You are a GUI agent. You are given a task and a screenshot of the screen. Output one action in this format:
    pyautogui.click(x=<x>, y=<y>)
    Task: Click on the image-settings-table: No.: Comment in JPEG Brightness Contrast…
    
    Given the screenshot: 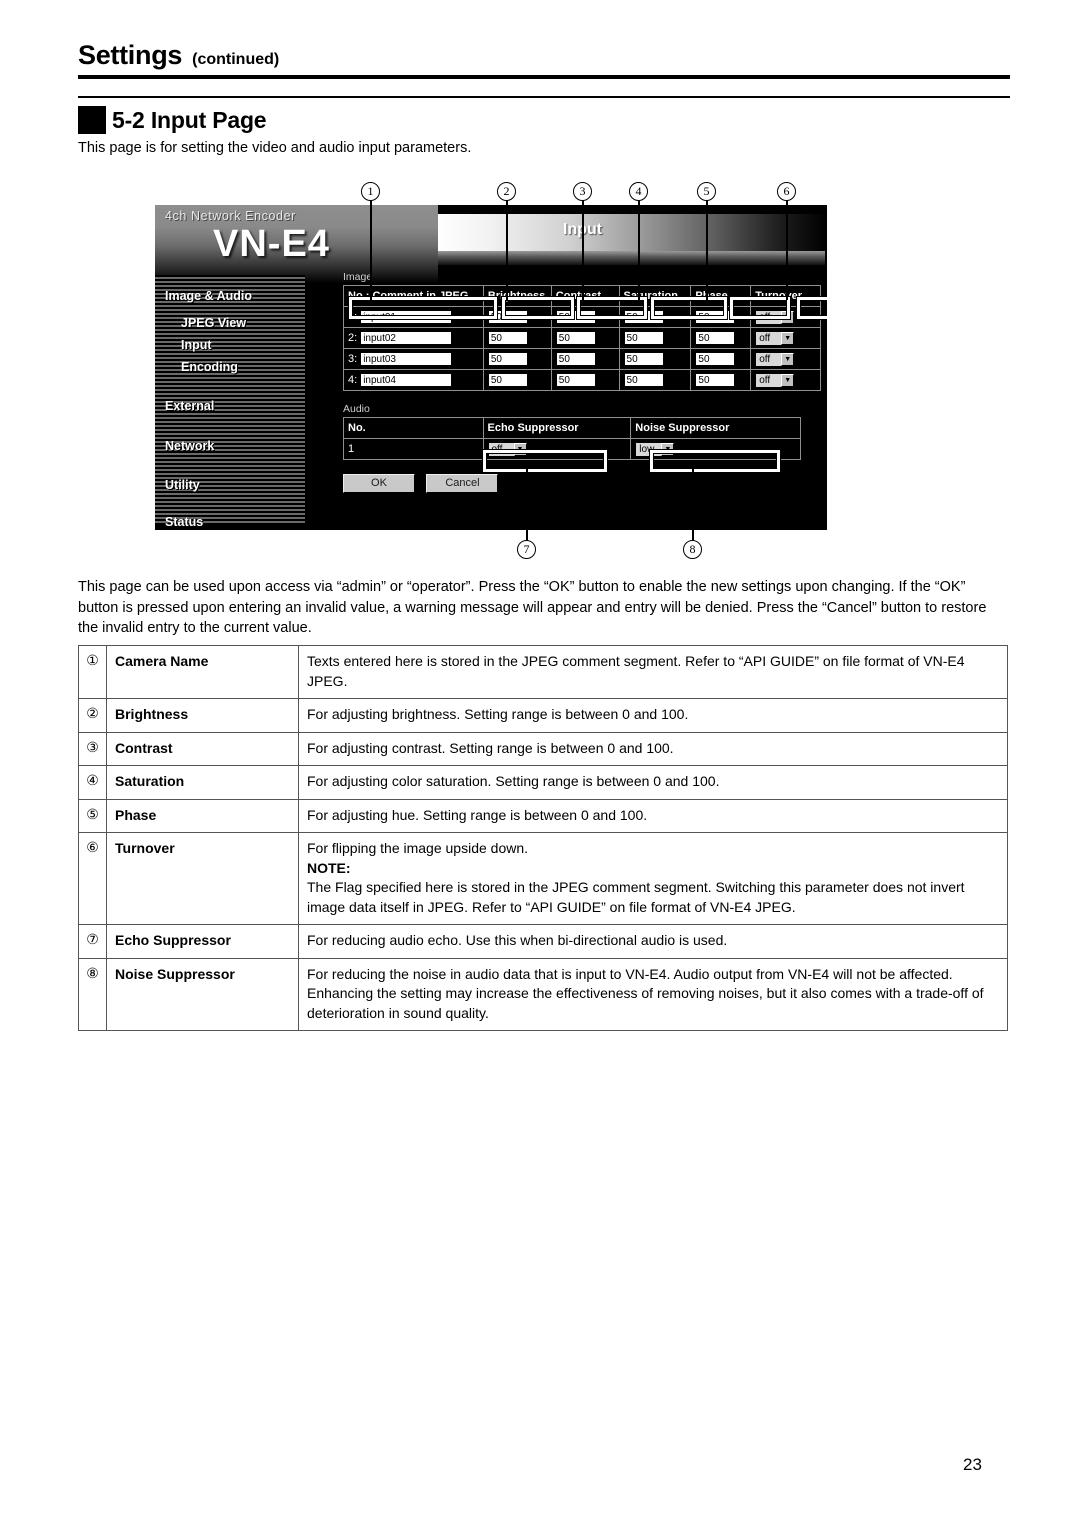 What is the action you would take?
    pyautogui.click(x=582, y=338)
    